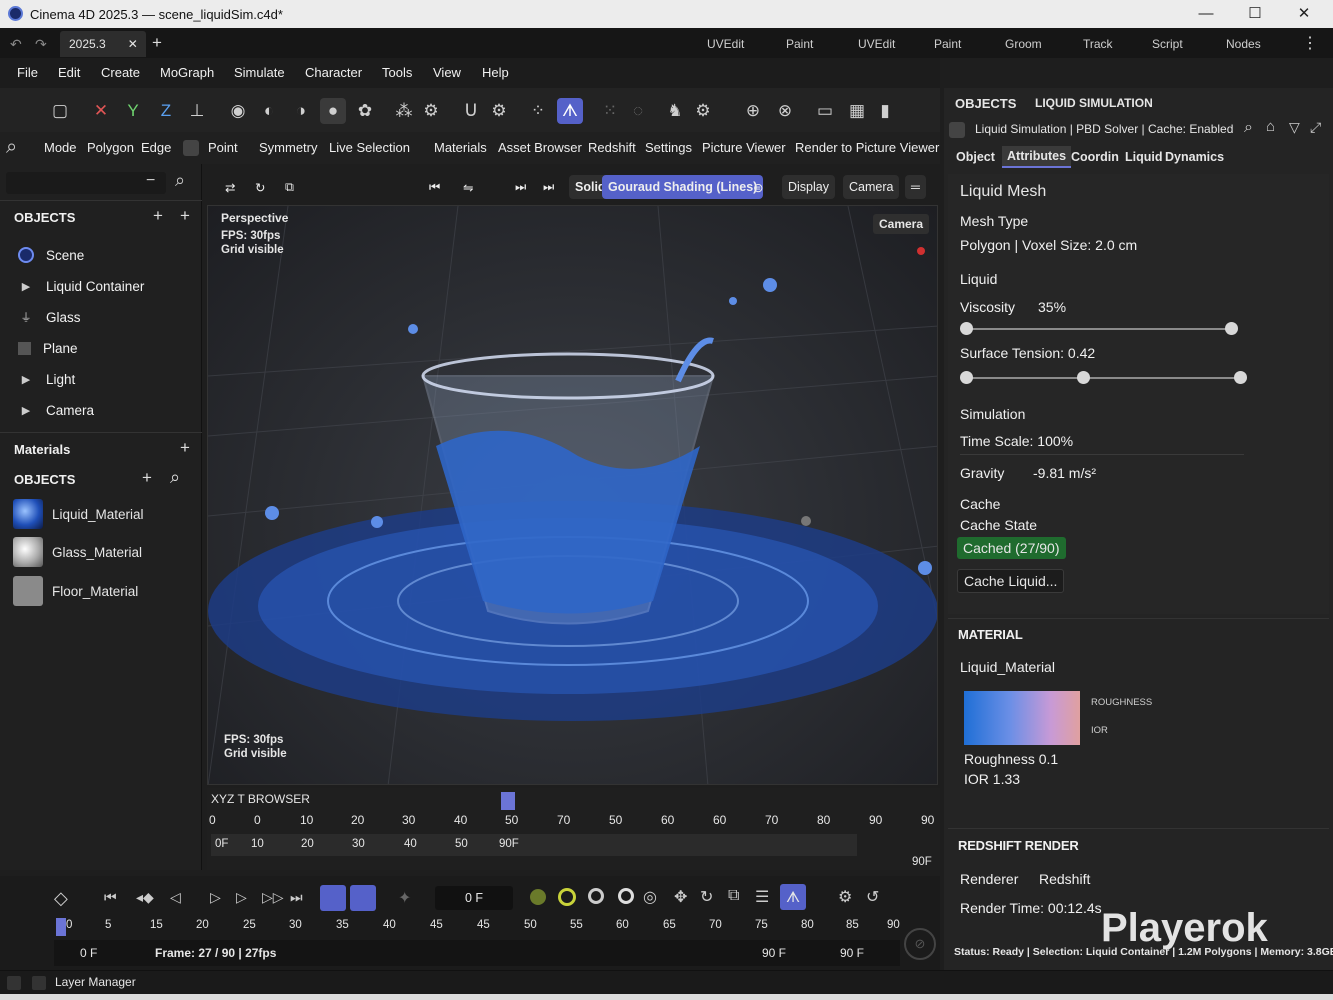  I want to click on prev-key-icon: ◂◆, so click(145, 897).